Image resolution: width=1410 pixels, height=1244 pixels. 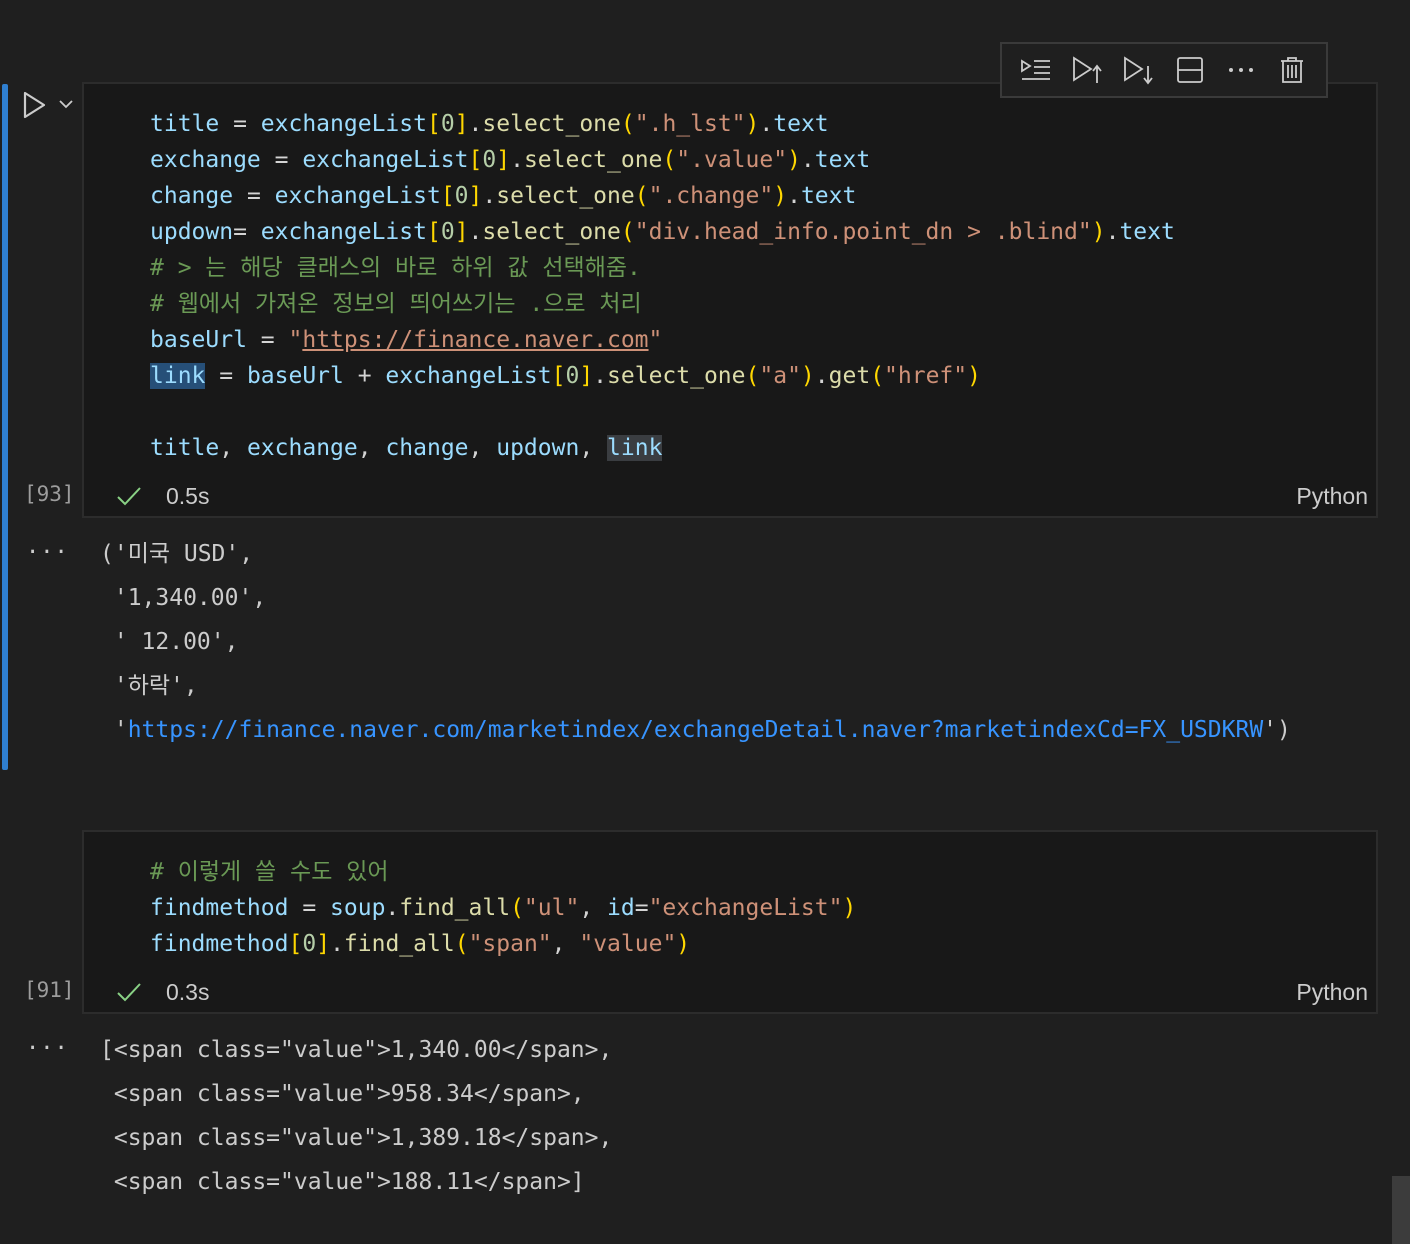 I want to click on delete-icon, so click(x=1292, y=70).